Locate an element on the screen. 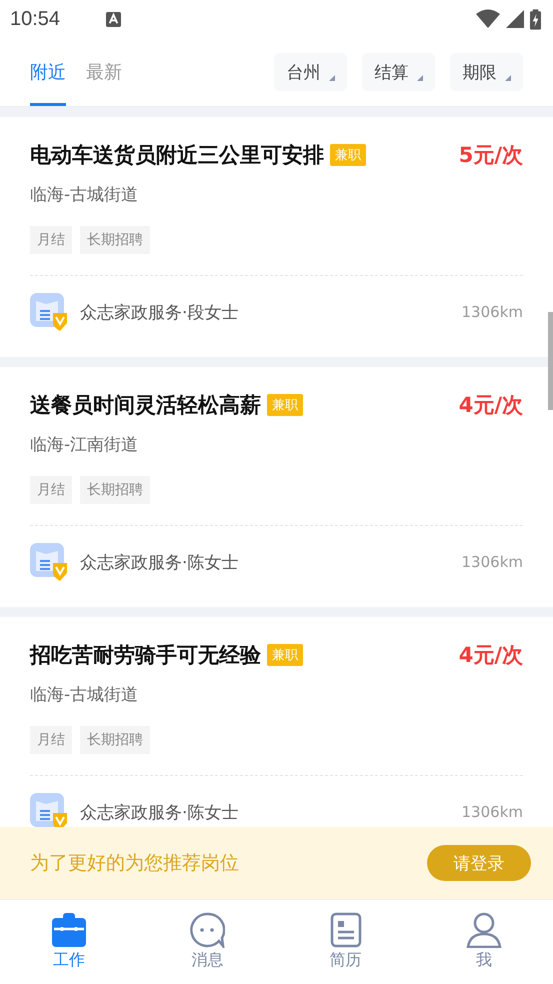 Image resolution: width=553 pixels, height=984 pixels. job-price: 5元/次 is located at coordinates (490, 155).